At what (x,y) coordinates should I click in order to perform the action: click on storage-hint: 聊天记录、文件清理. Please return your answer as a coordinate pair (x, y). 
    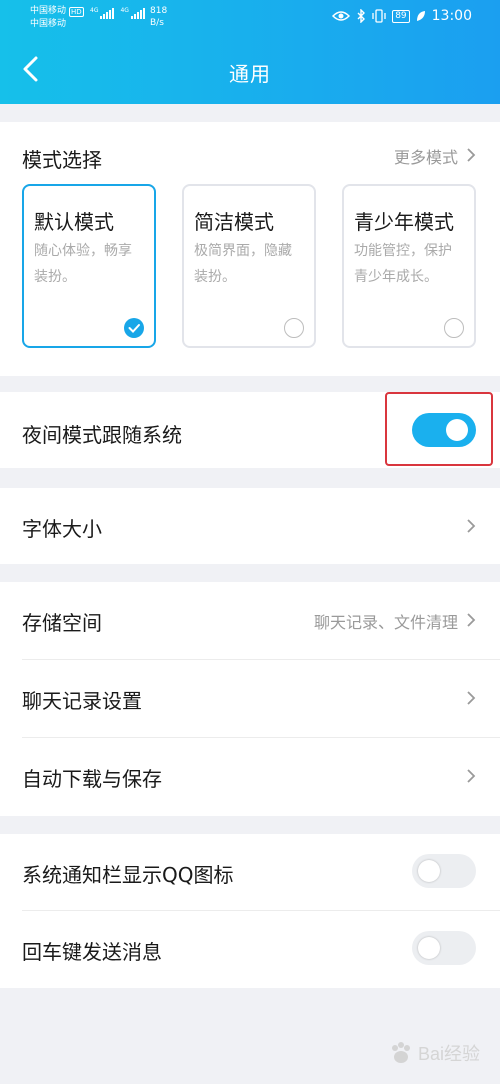
    Looking at the image, I should click on (385, 622).